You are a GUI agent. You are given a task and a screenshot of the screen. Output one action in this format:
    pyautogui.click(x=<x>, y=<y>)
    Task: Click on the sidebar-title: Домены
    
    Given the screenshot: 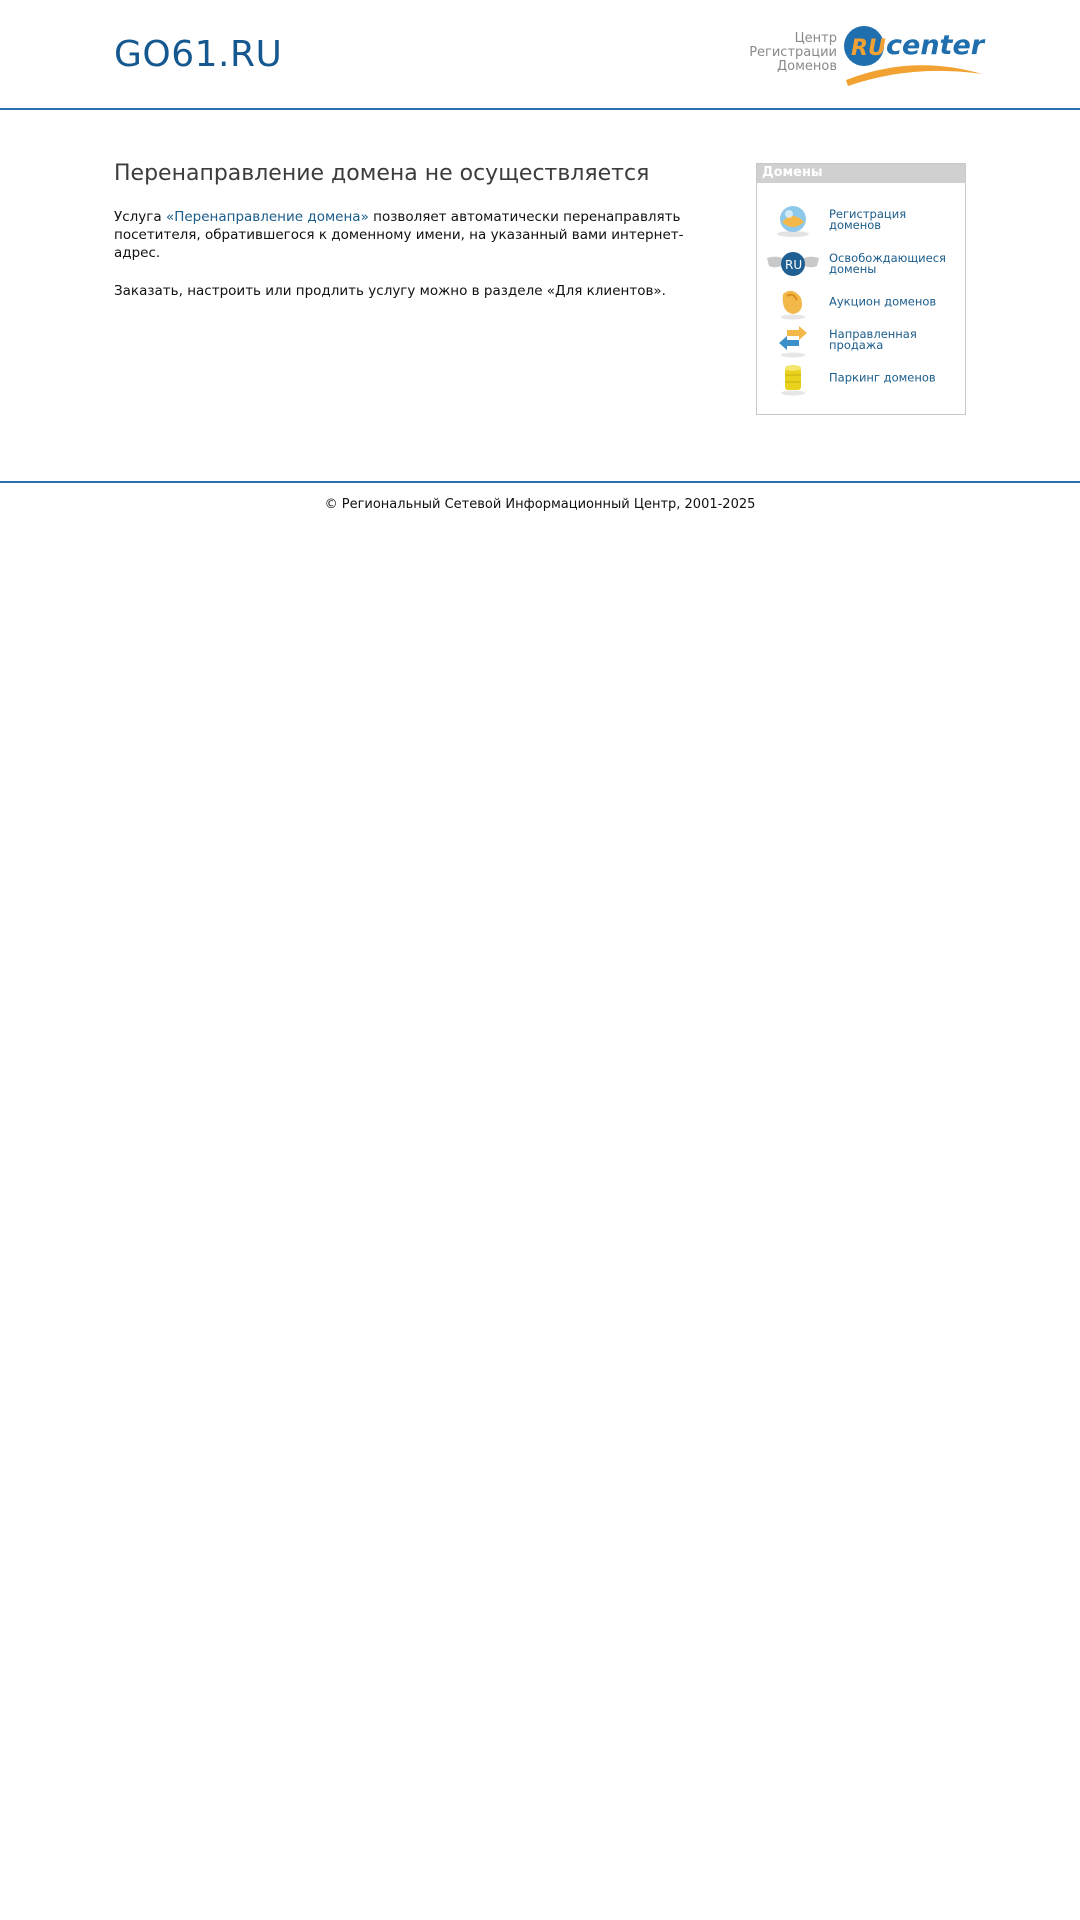 What is the action you would take?
    pyautogui.click(x=861, y=173)
    